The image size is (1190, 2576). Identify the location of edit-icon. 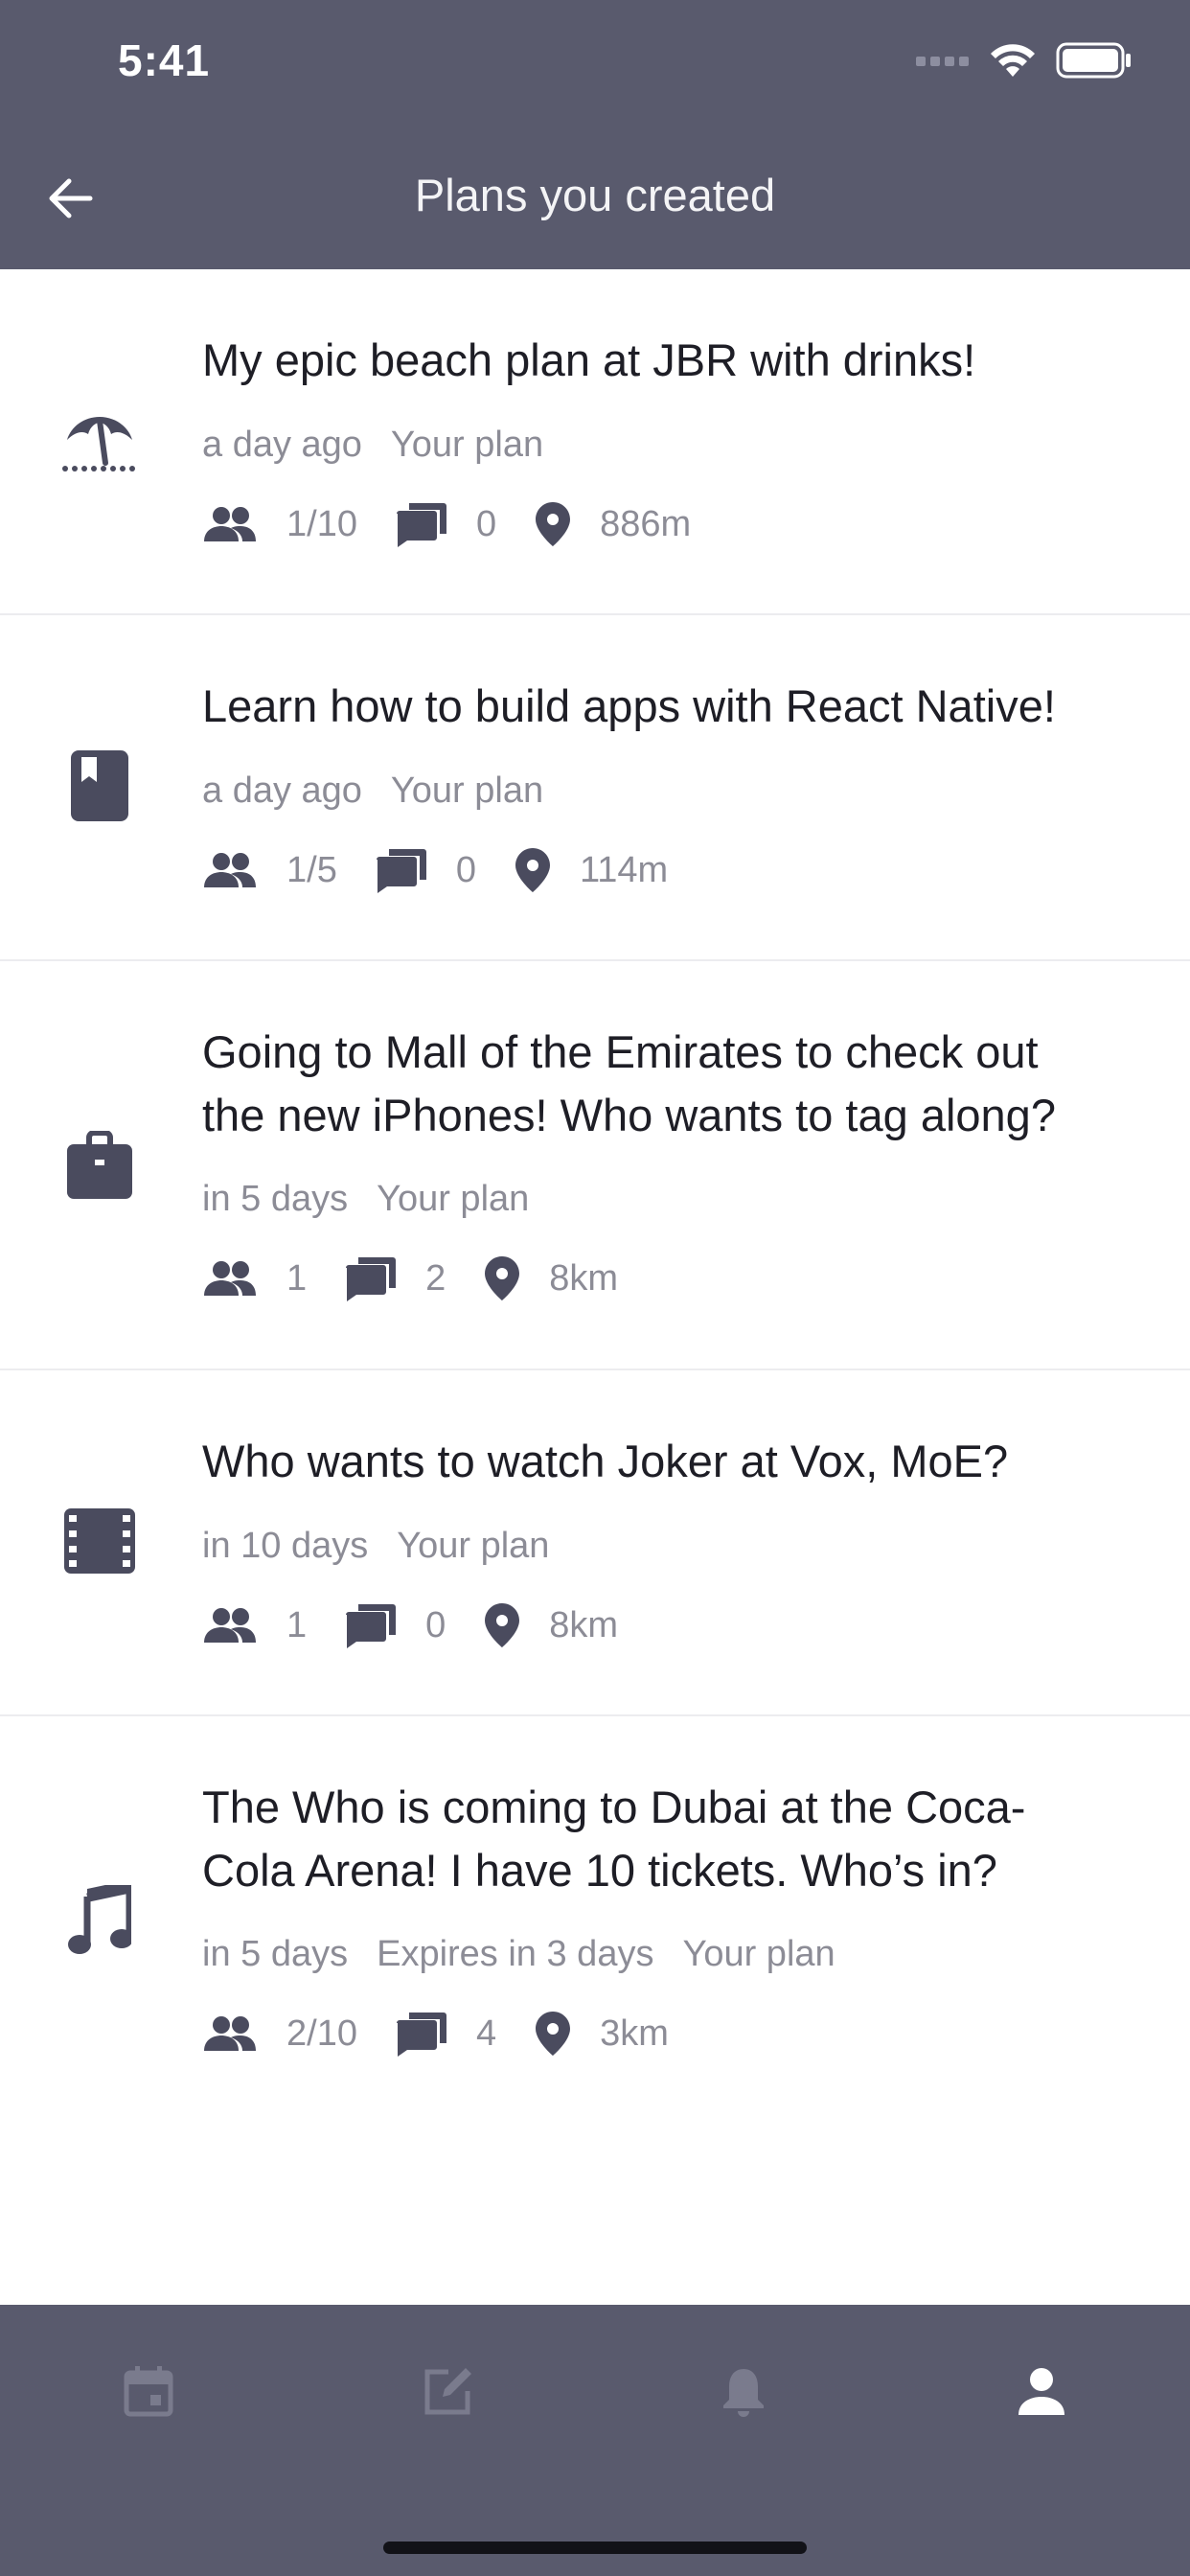
(448, 2391).